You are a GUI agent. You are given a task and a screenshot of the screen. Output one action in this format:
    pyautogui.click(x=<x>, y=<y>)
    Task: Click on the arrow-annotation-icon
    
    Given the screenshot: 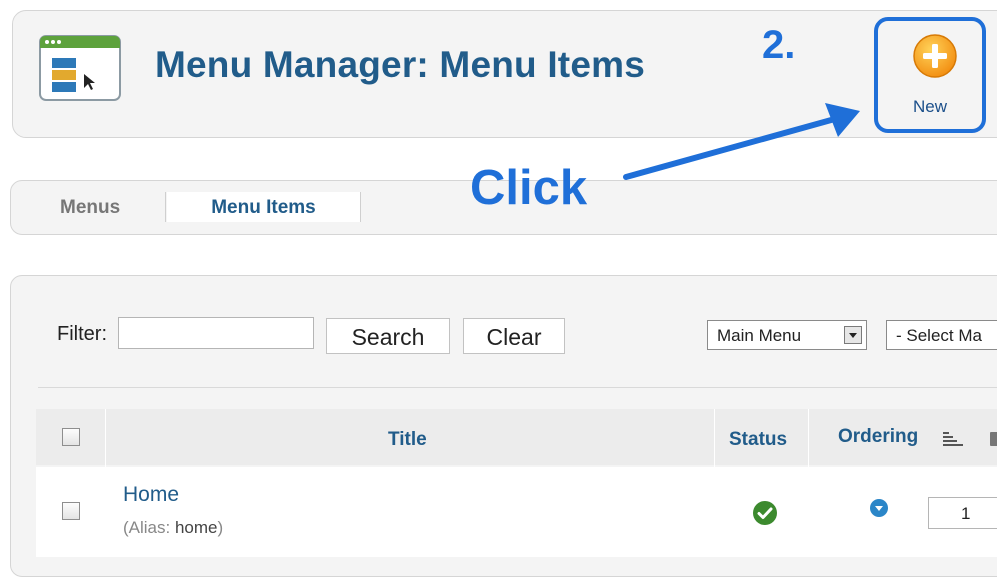 What is the action you would take?
    pyautogui.click(x=741, y=141)
    